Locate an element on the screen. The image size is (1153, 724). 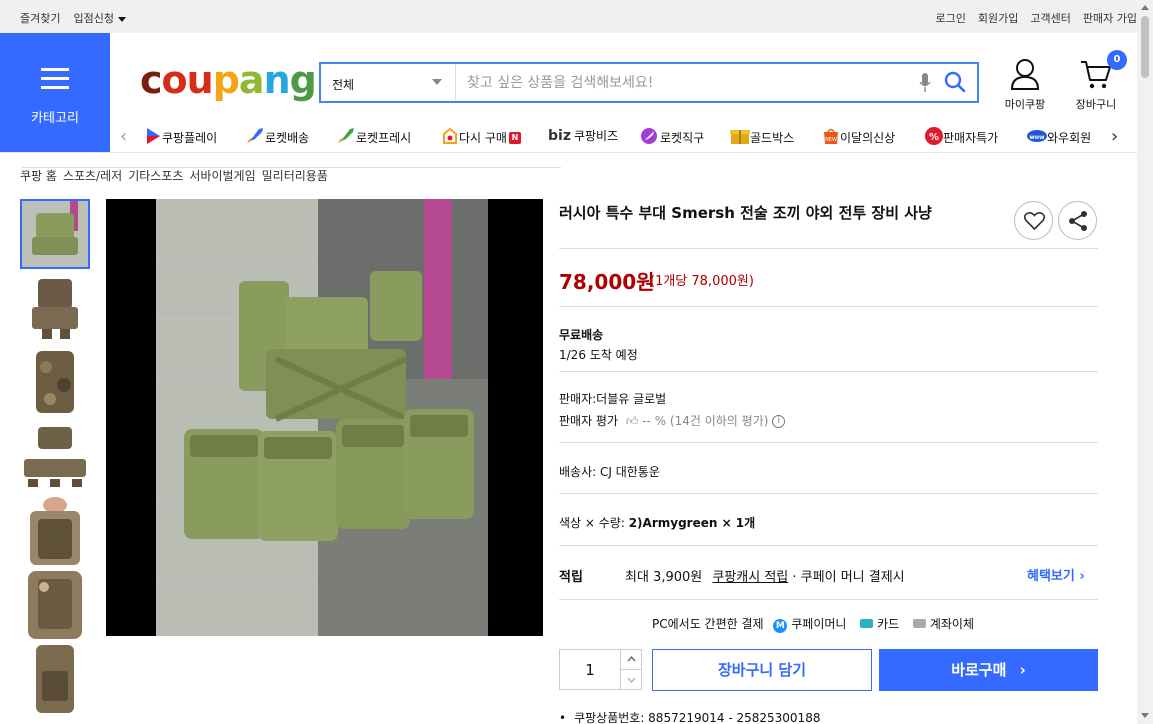
scrollbar is located at coordinates (1145, 362).